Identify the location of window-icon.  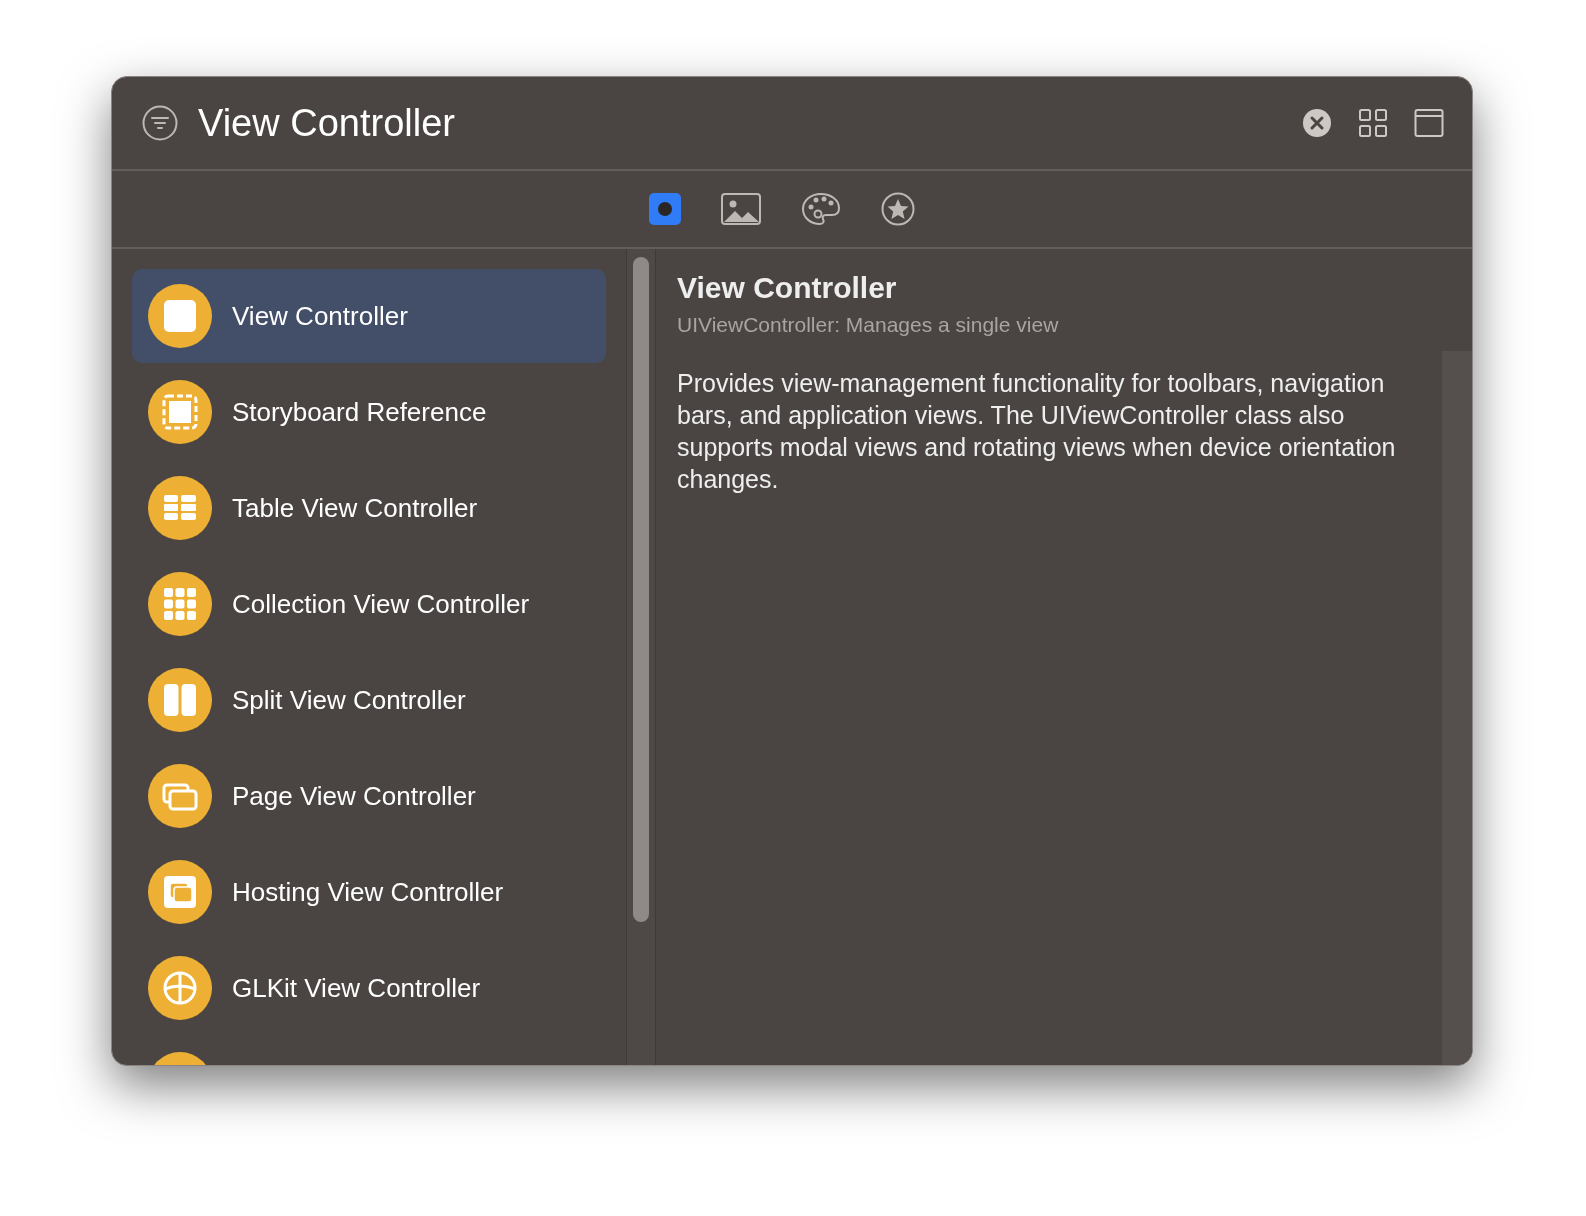
(1429, 123).